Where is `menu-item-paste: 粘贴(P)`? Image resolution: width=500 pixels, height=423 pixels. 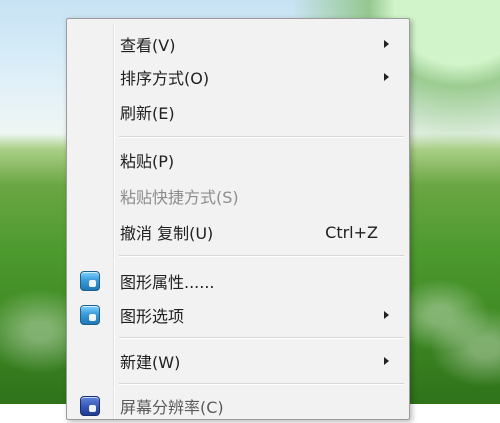
menu-item-paste: 粘贴(P) is located at coordinates (238, 160).